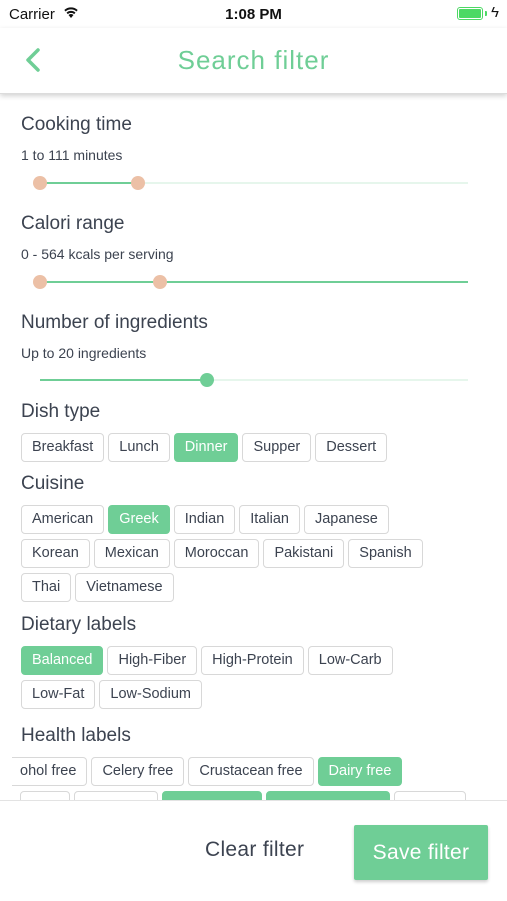 The width and height of the screenshot is (507, 901). Describe the element at coordinates (63, 447) in the screenshot. I see `chip-breakfast: Breakfast` at that location.